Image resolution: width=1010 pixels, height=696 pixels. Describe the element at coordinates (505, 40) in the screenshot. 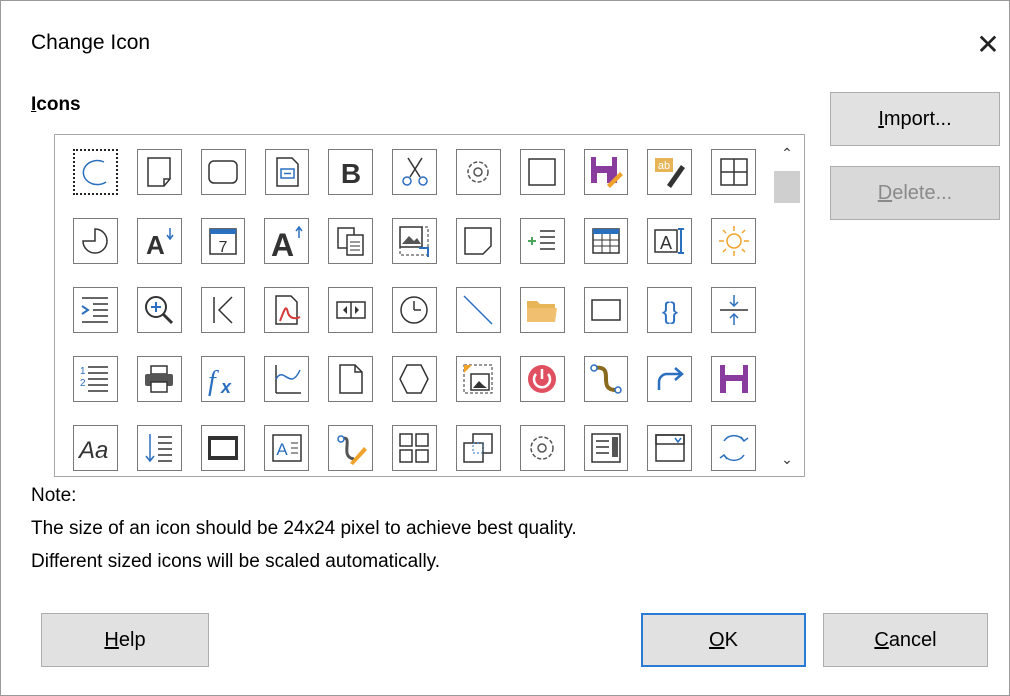

I see `title-bar: Change Icon ✕` at that location.